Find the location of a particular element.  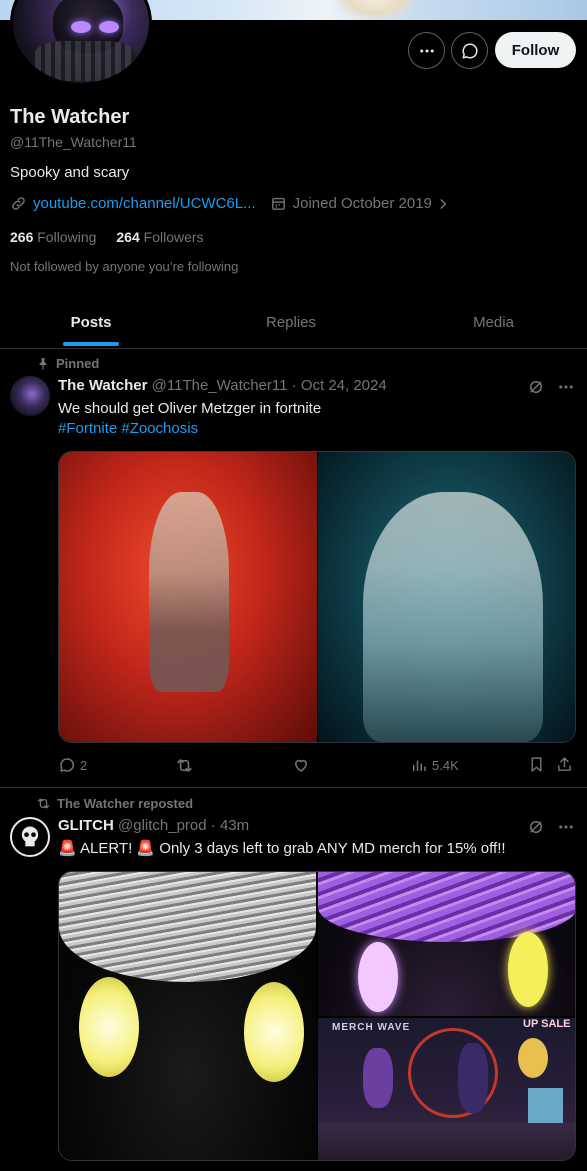

purple-hair-shape is located at coordinates (446, 907).